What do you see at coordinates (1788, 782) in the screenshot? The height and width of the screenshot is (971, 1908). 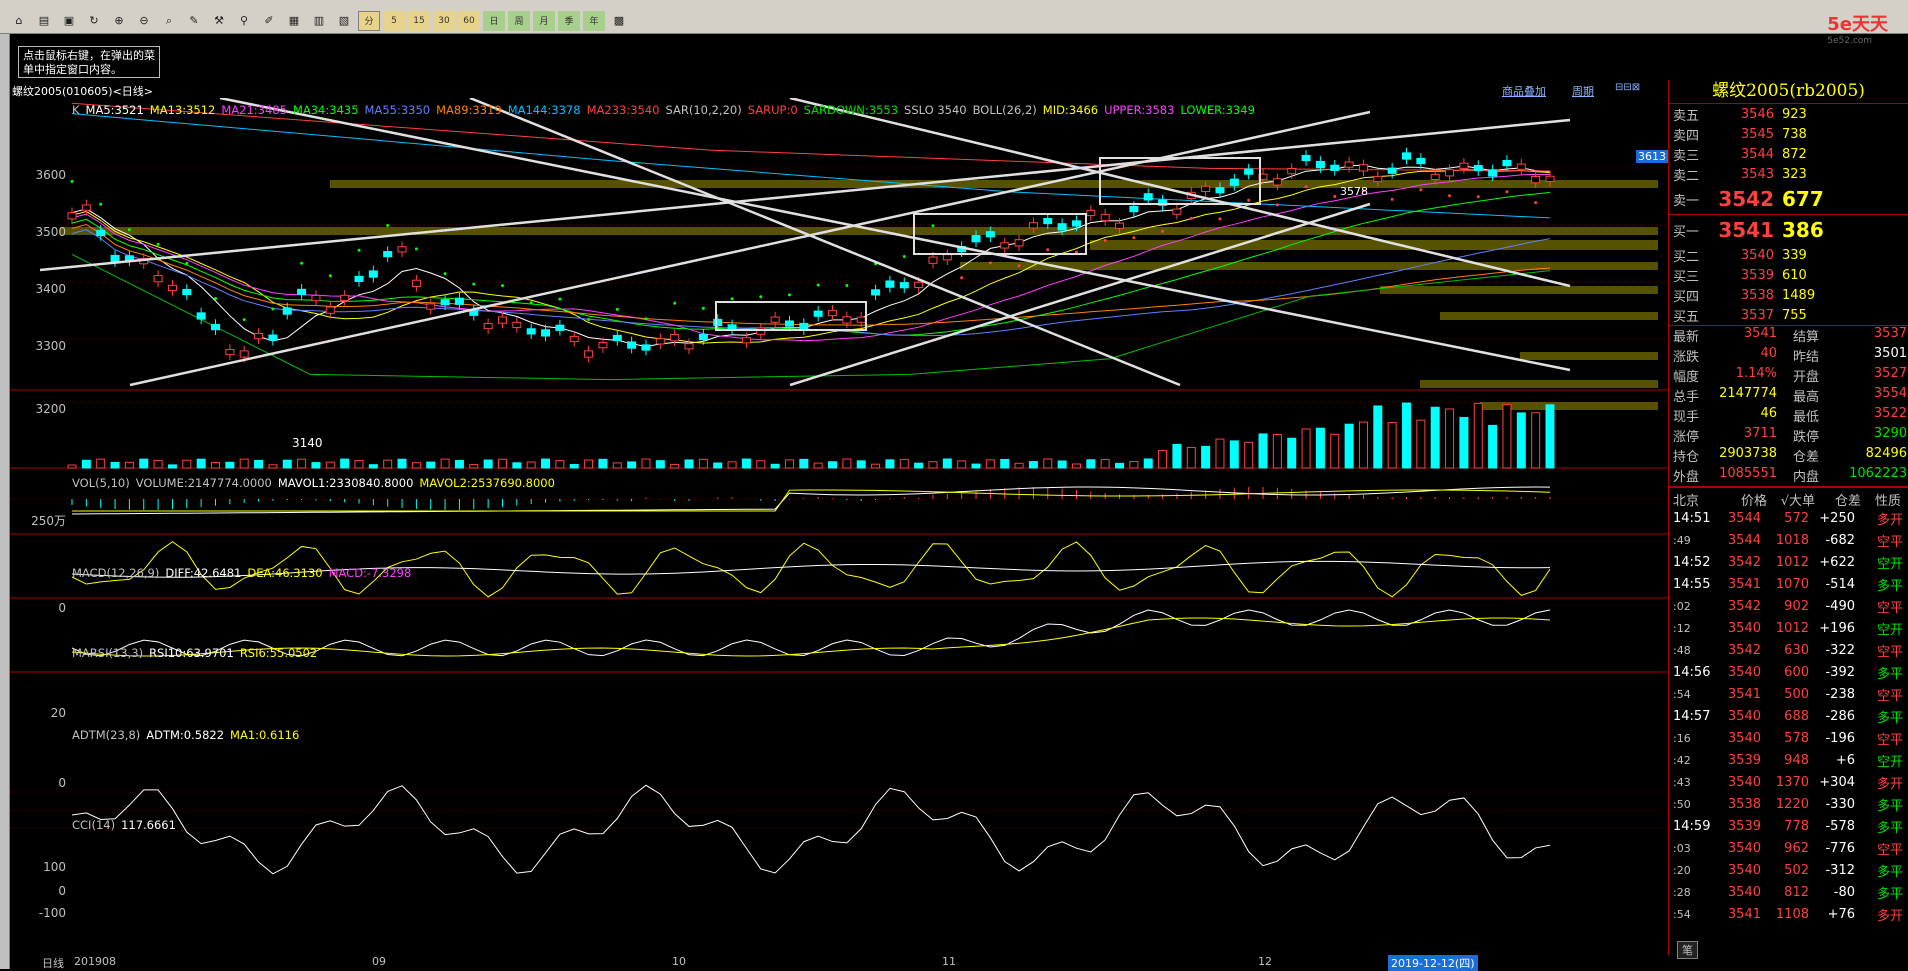 I see `tick-row: :43 3540 1370 +304 多开` at bounding box center [1788, 782].